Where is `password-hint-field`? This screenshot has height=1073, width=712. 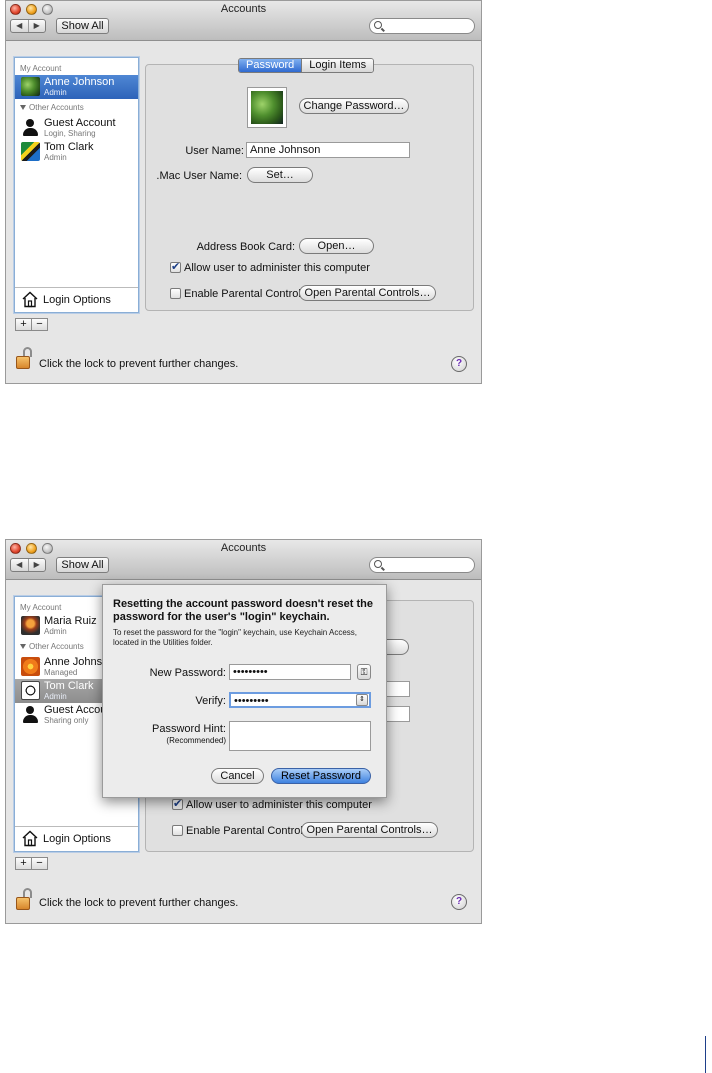 password-hint-field is located at coordinates (300, 736).